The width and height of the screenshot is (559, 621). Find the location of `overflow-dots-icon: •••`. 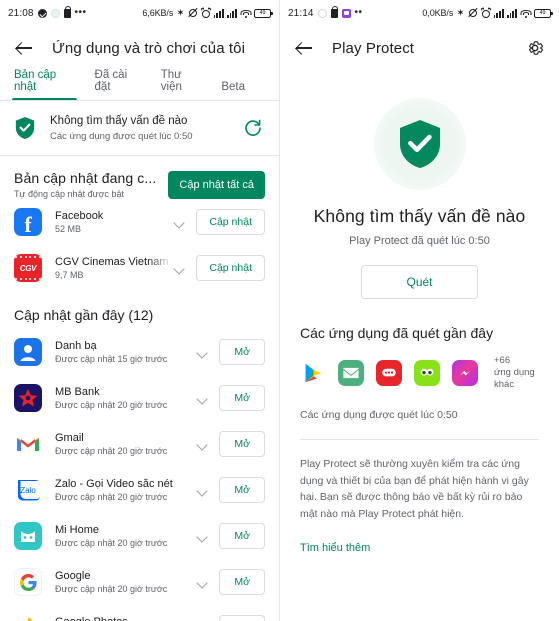

overflow-dots-icon: ••• is located at coordinates (80, 12).